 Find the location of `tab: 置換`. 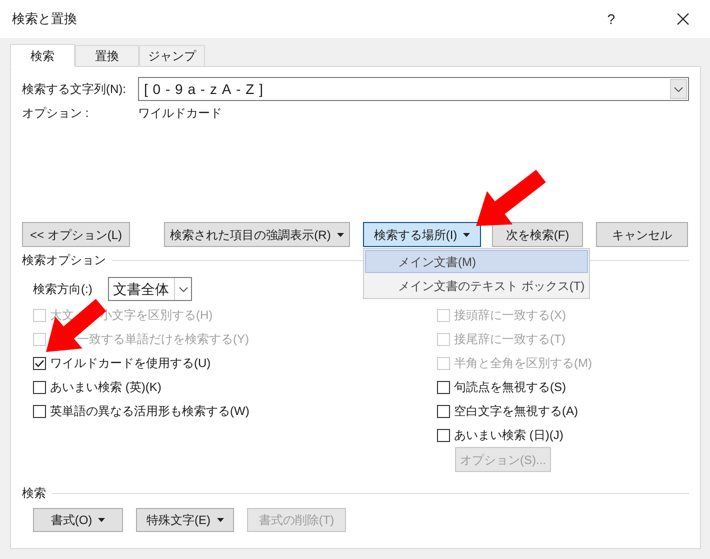

tab: 置換 is located at coordinates (107, 55).